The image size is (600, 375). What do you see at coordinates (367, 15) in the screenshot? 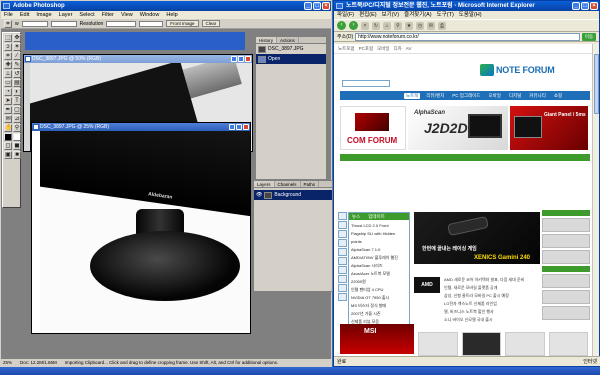
I see `ie-menu-edit: 편집(E)` at bounding box center [367, 15].